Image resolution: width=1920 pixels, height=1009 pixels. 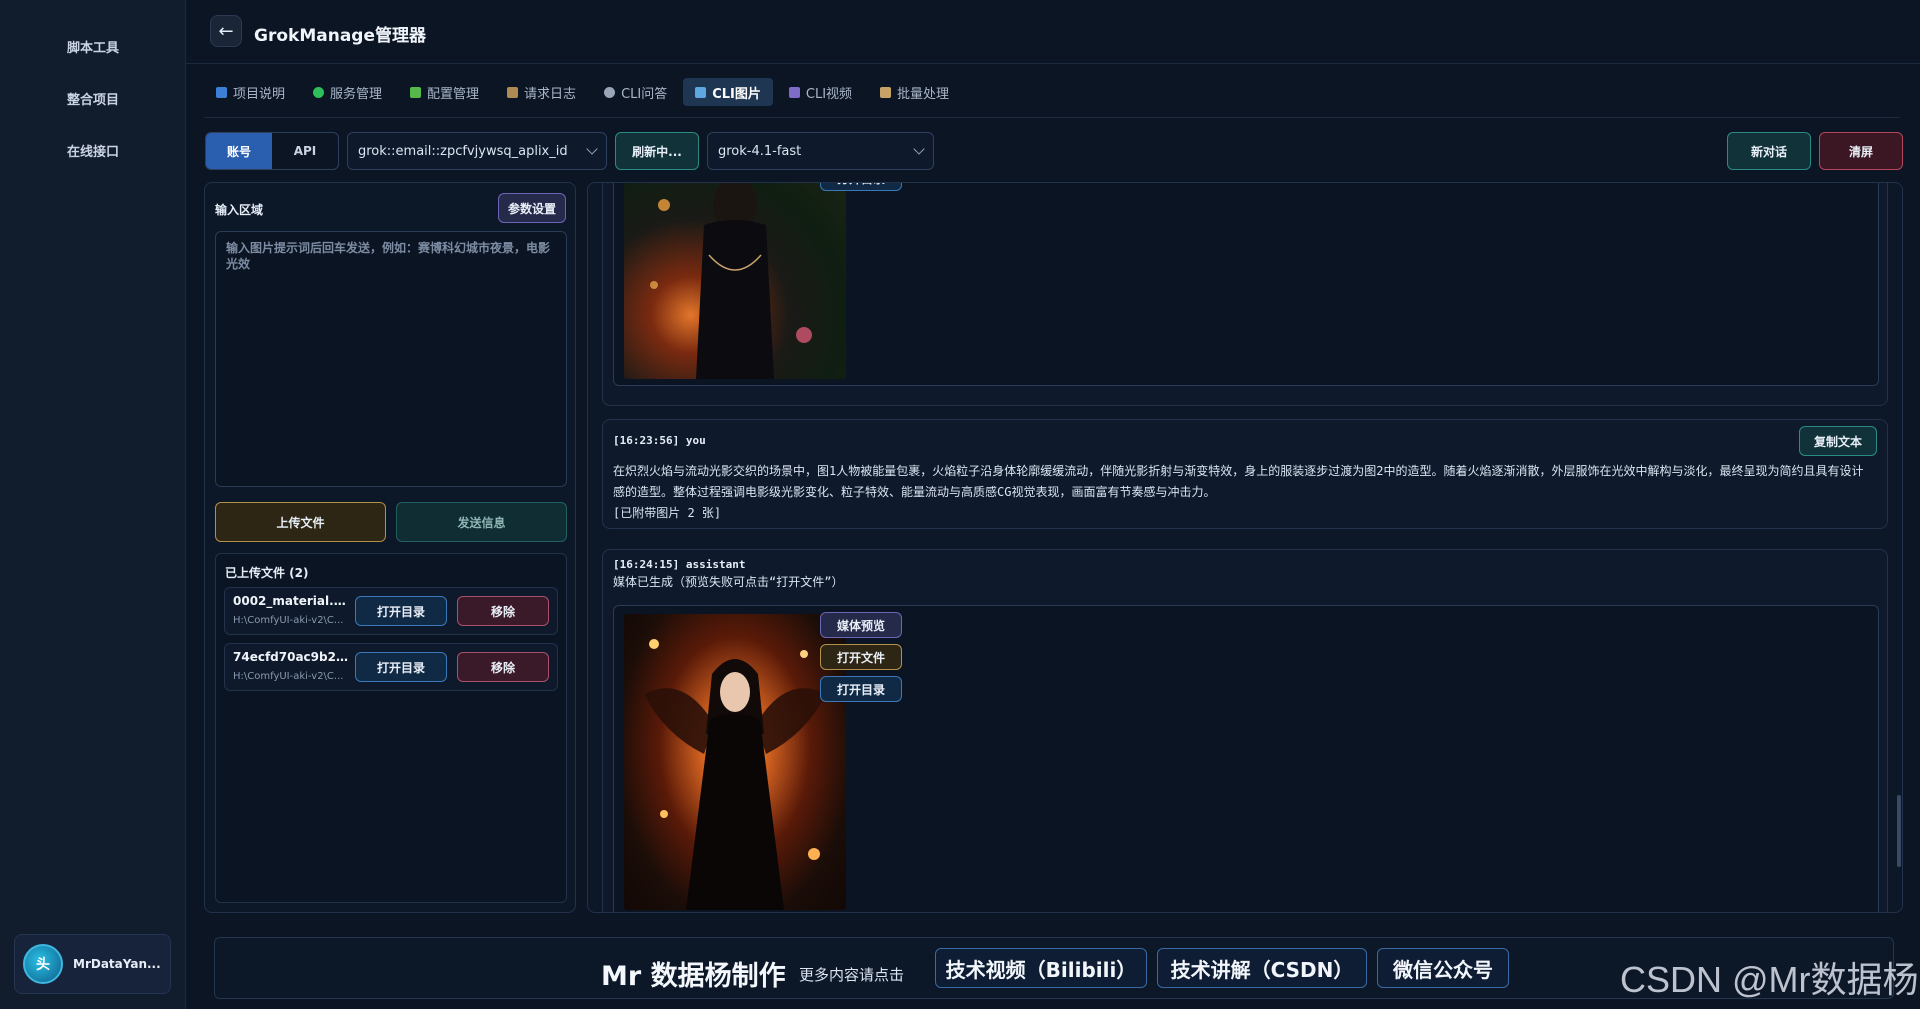 What do you see at coordinates (693, 976) in the screenshot?
I see `banner-title: Mr 数据杨制作` at bounding box center [693, 976].